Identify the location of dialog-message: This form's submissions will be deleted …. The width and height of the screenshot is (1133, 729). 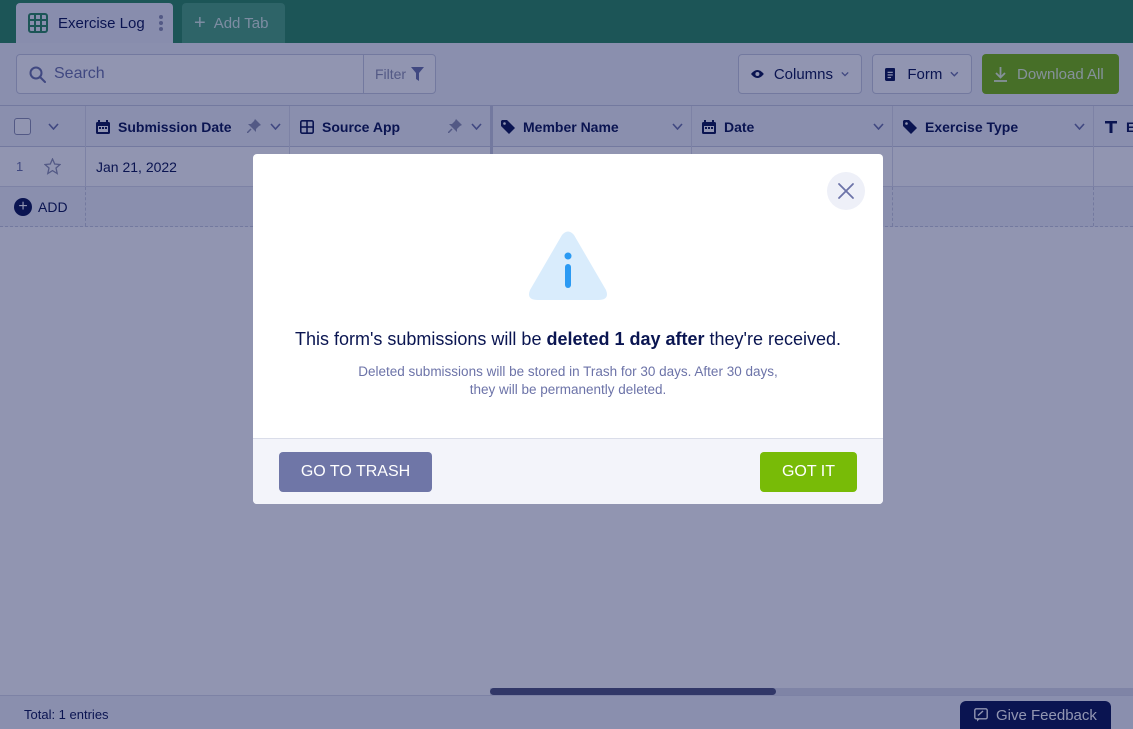
(568, 339).